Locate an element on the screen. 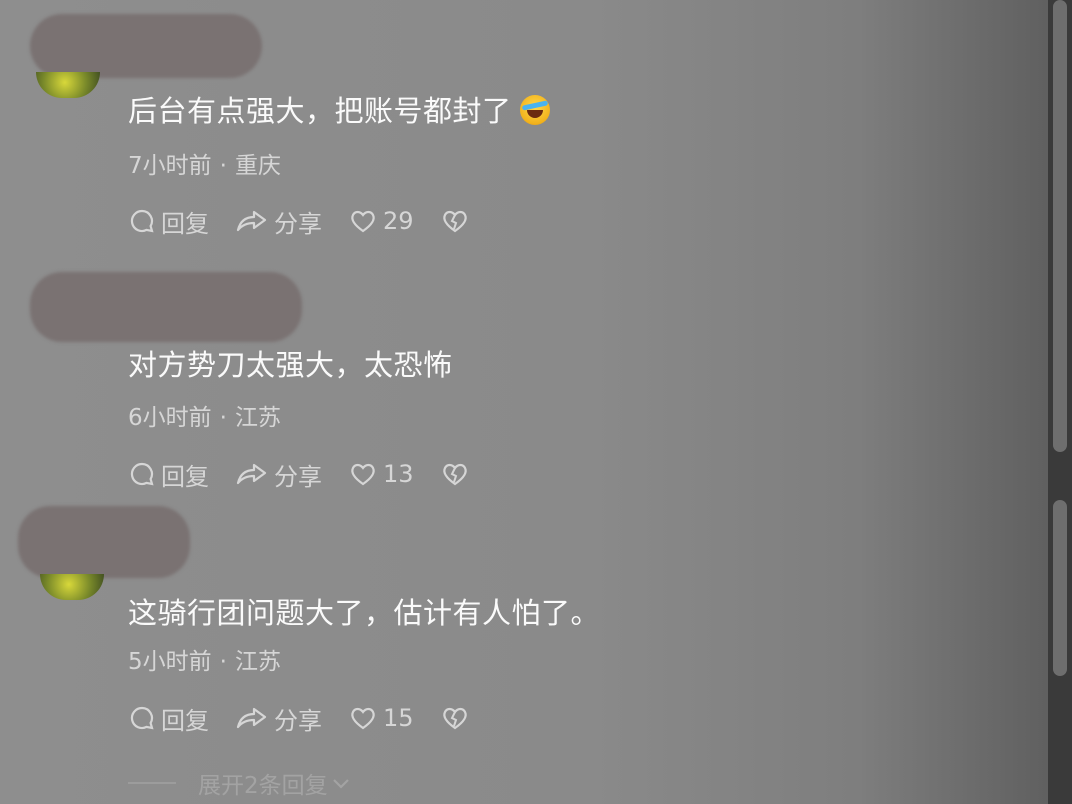 This screenshot has height=804, width=1072. divider-line is located at coordinates (152, 783).